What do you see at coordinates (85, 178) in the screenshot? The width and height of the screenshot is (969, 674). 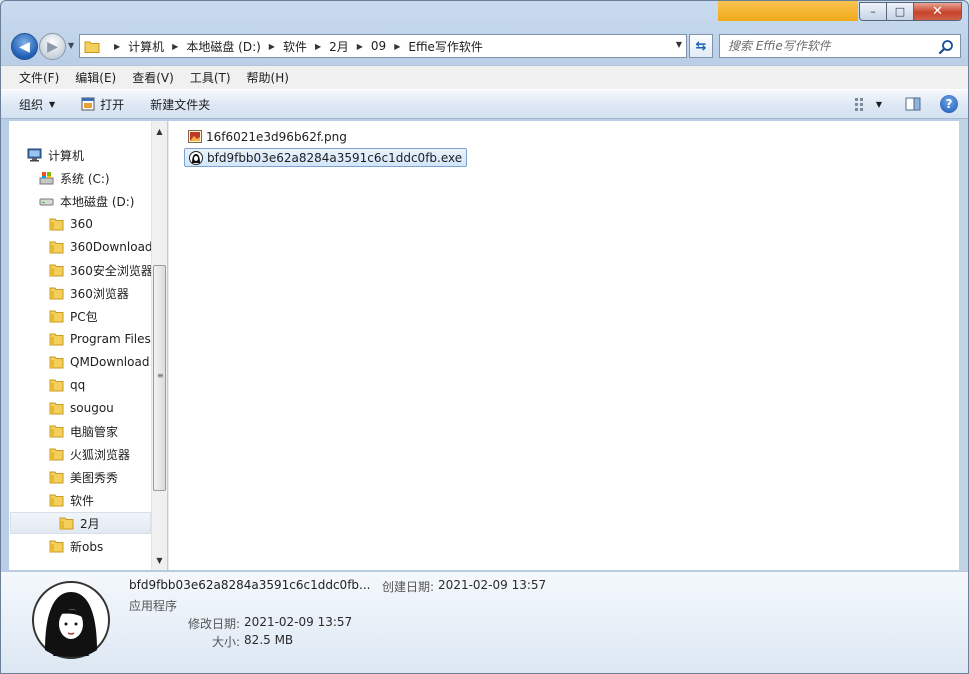 I see `tree-label: 系统 (C:)` at bounding box center [85, 178].